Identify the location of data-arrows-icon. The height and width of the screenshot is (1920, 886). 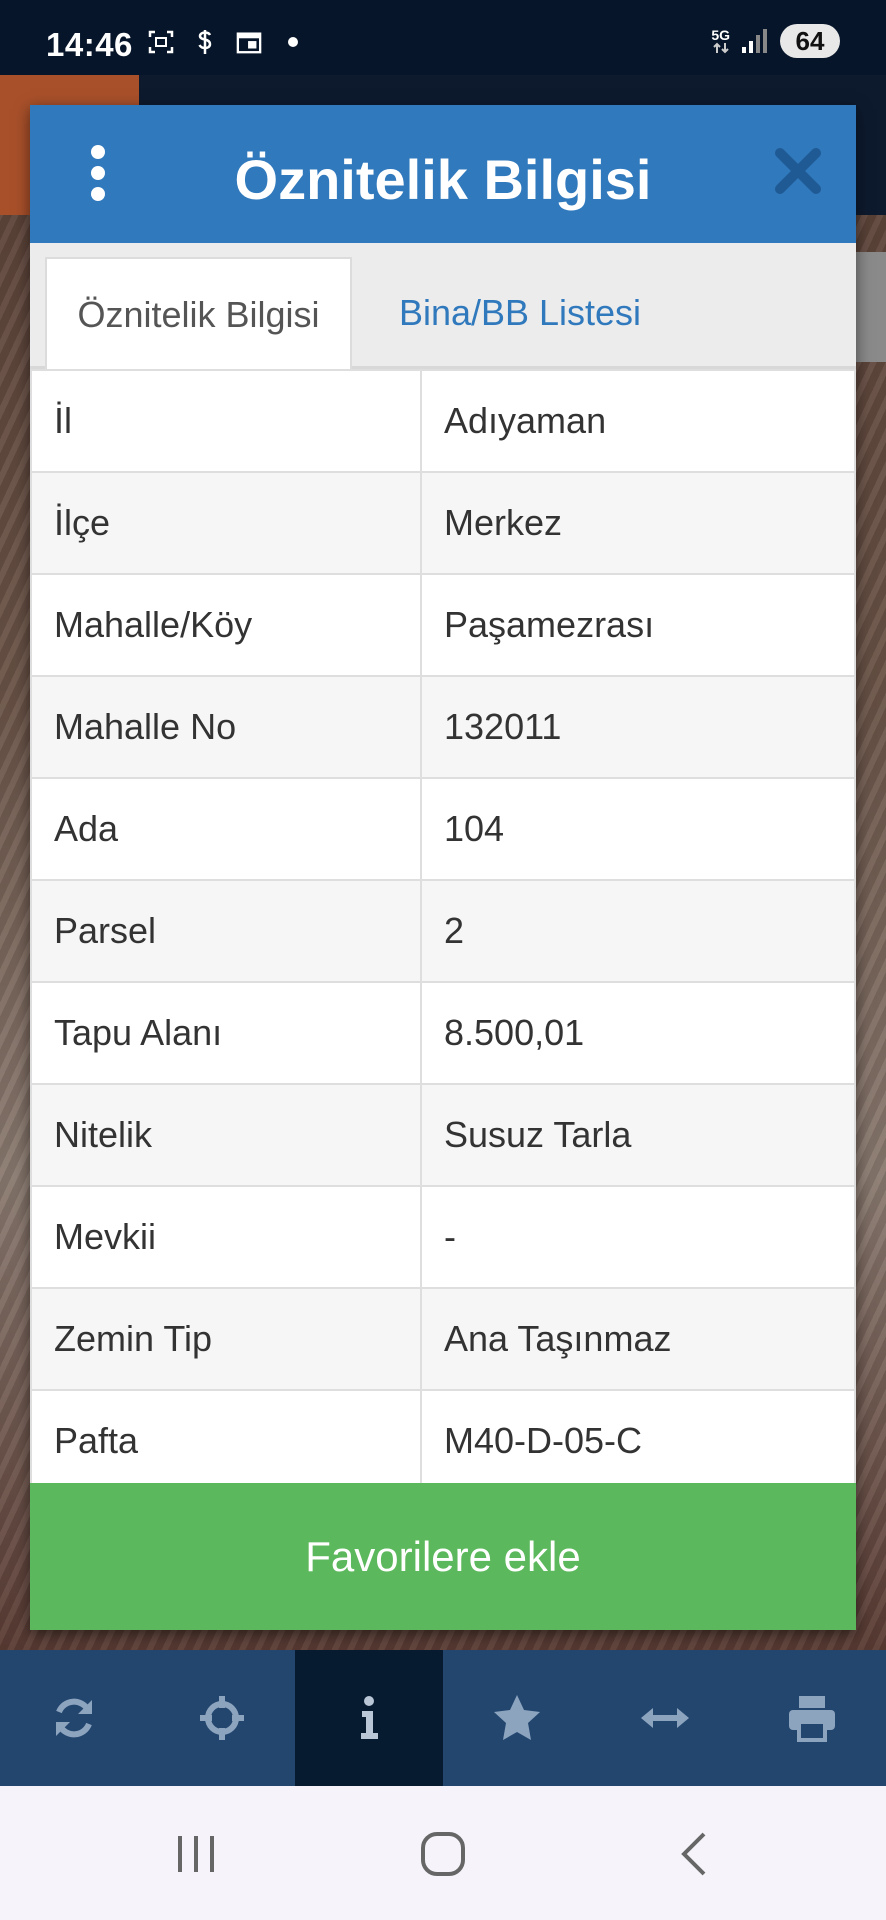
(720, 48).